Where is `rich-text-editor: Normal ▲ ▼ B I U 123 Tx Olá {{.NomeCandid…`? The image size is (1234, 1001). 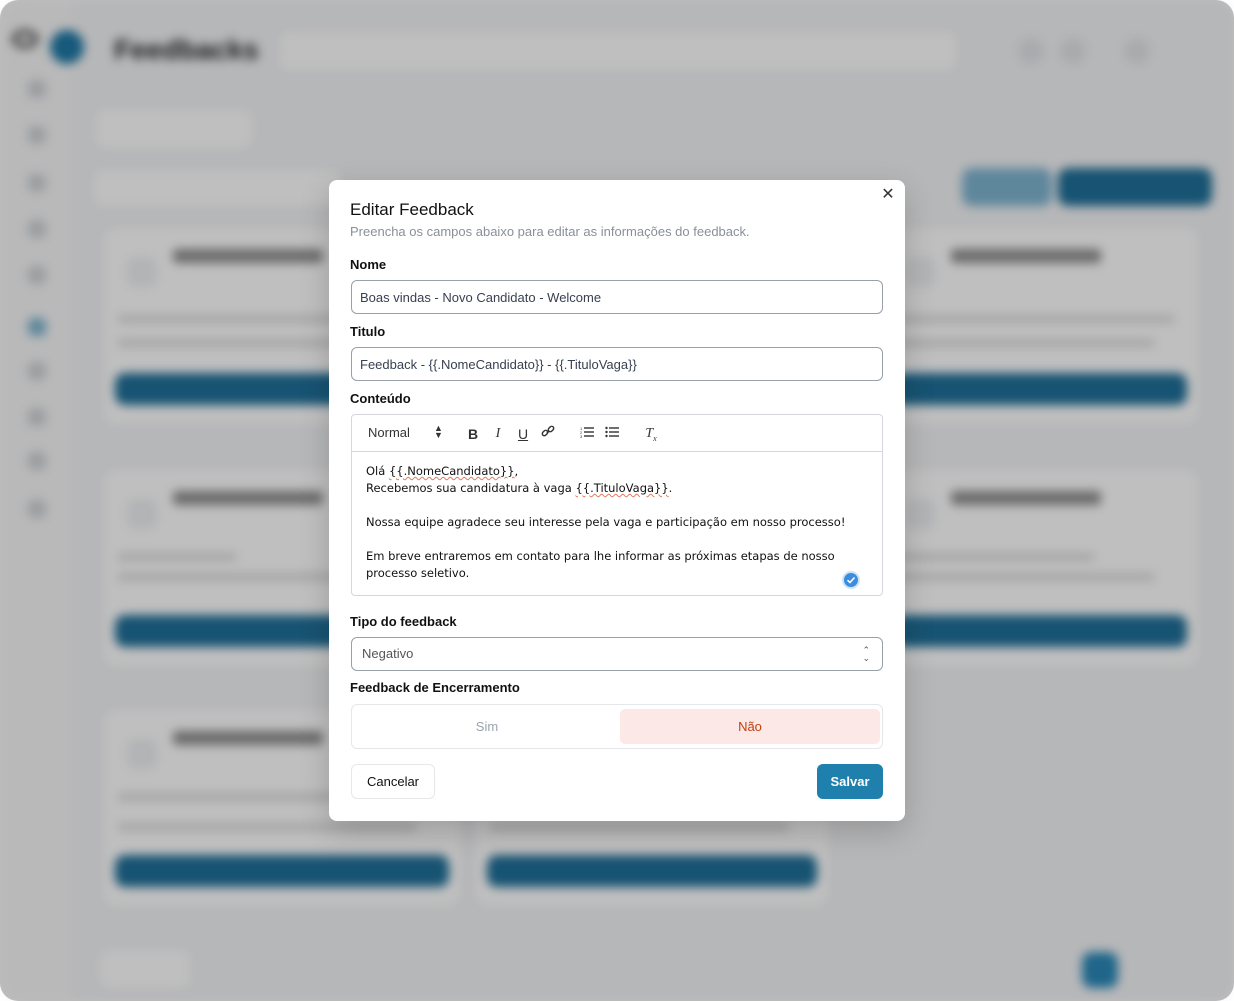 rich-text-editor: Normal ▲ ▼ B I U 123 Tx Olá {{.NomeCandid… is located at coordinates (617, 505).